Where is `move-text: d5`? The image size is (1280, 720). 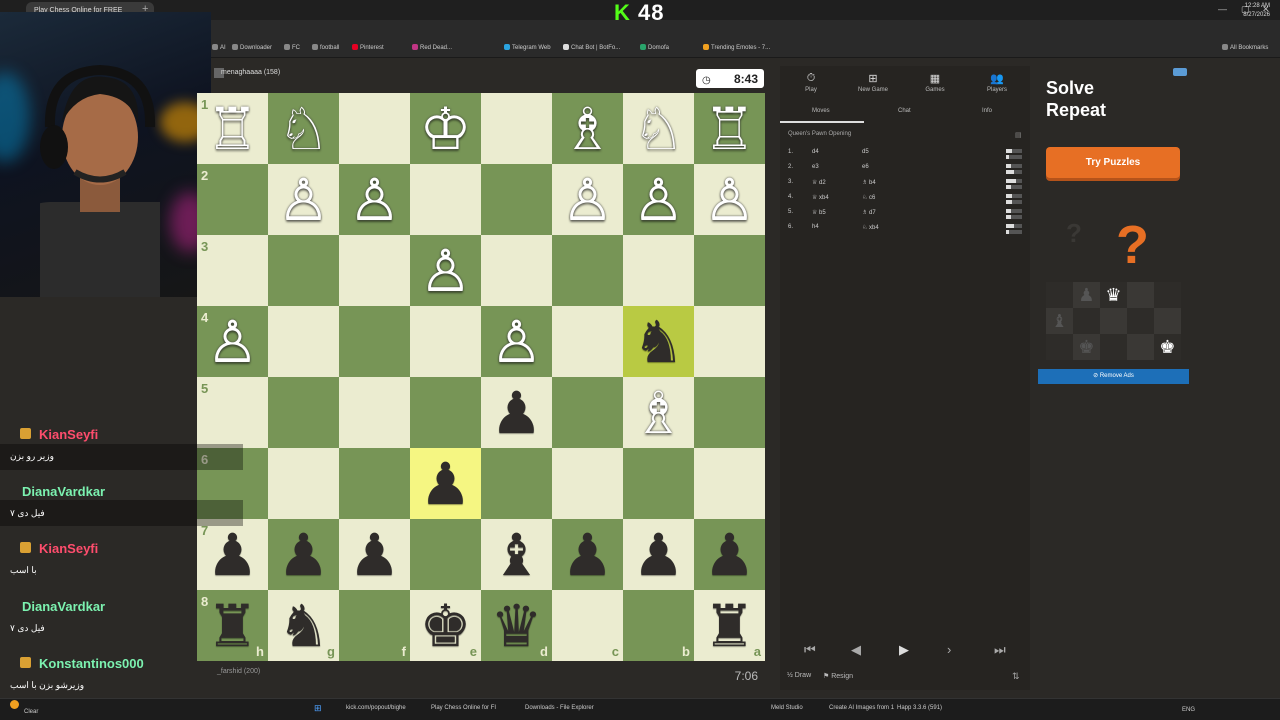
move-text: d5 is located at coordinates (865, 152).